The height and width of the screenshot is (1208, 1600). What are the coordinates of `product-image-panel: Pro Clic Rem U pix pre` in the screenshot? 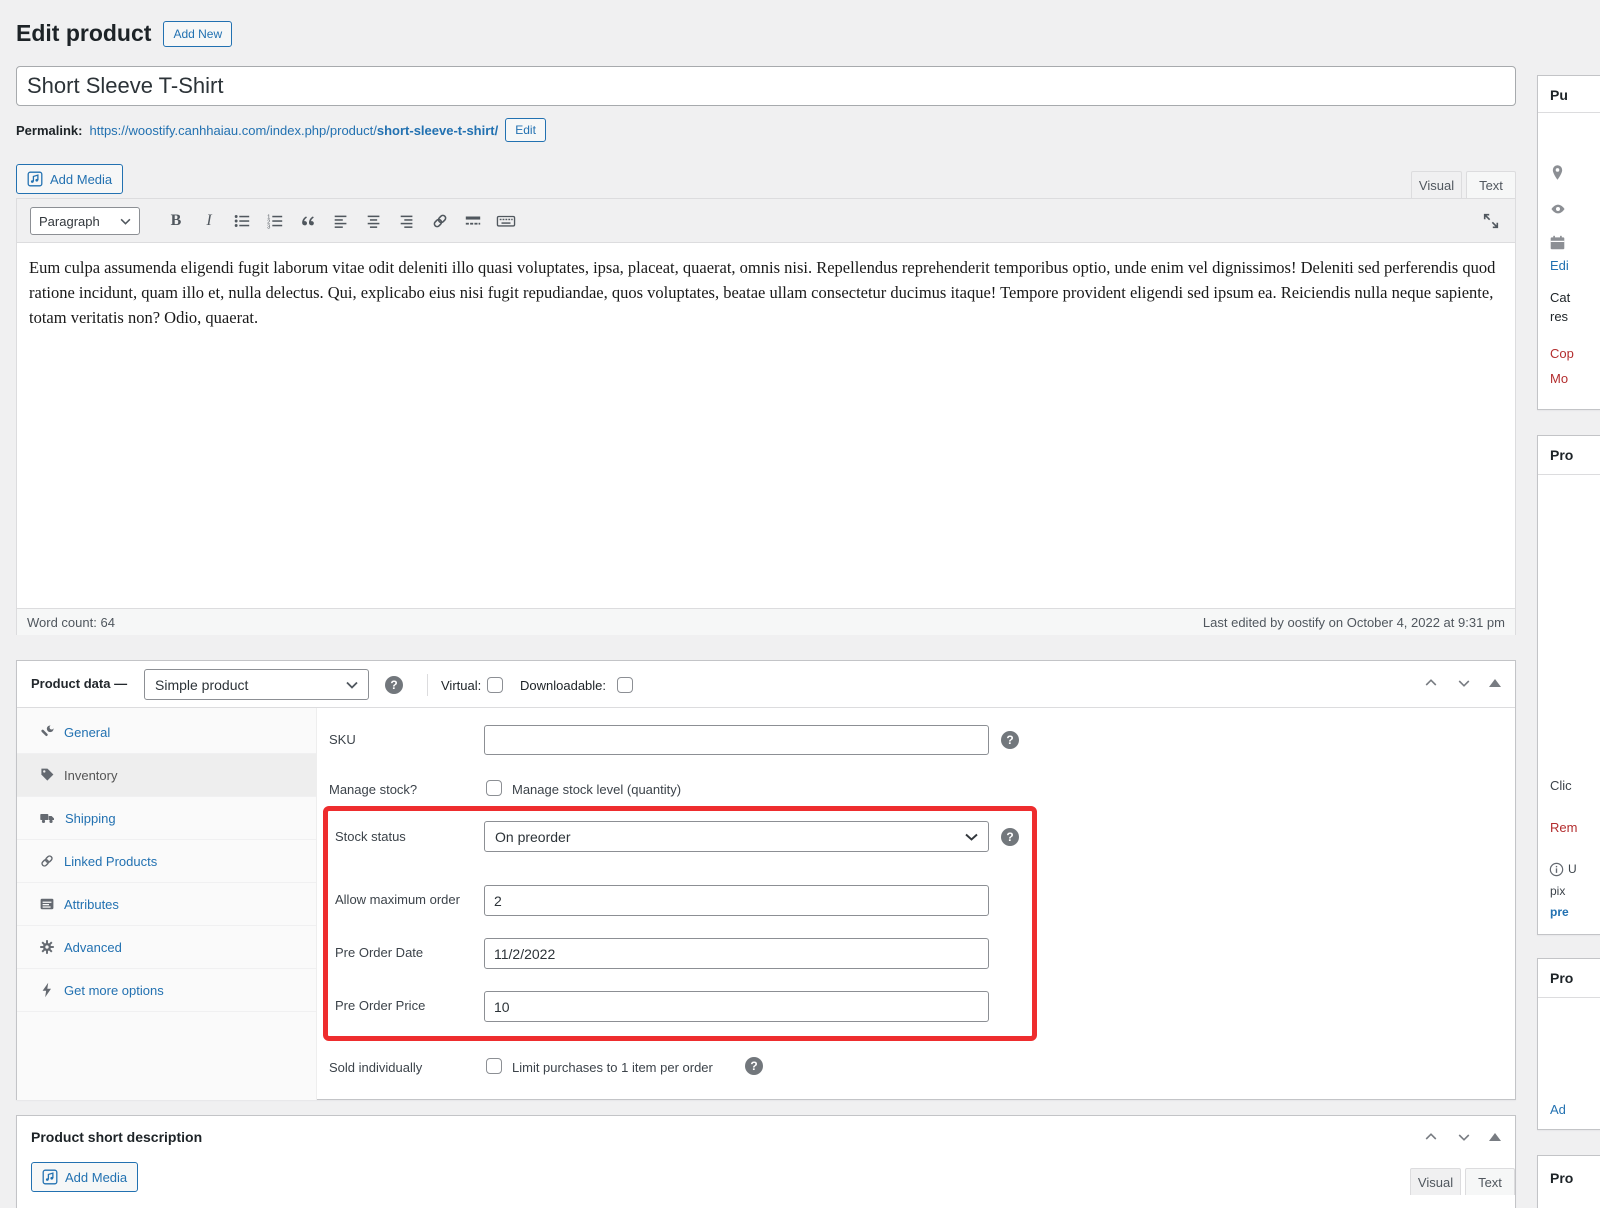 It's located at (1568, 685).